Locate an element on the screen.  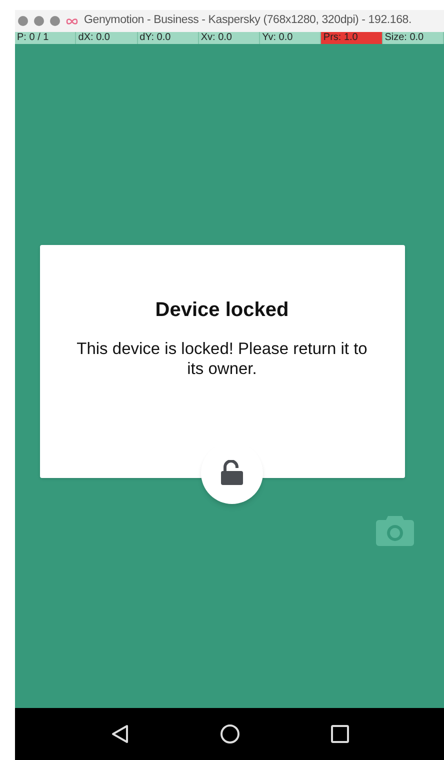
overview-icon is located at coordinates (339, 734).